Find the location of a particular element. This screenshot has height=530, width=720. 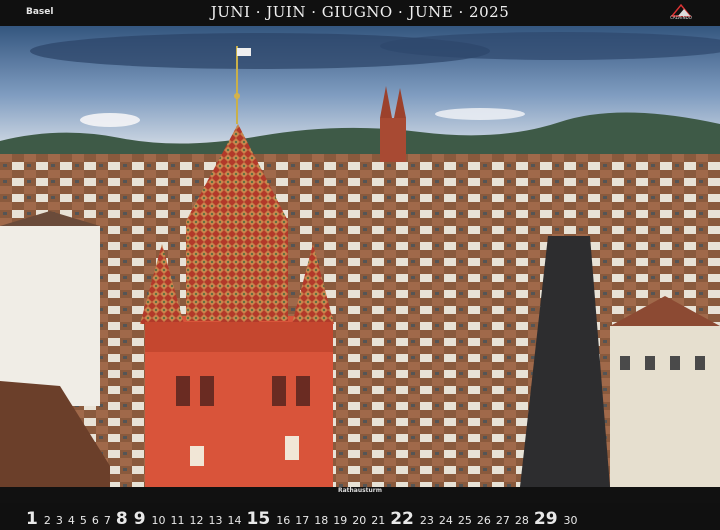

calendar-day: 20 is located at coordinates (359, 520).